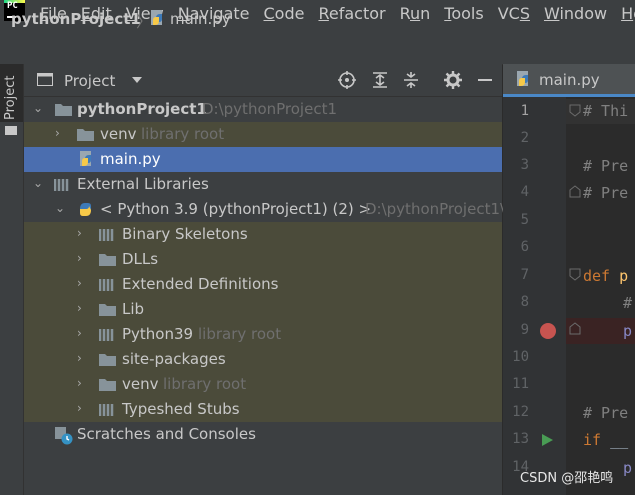 This screenshot has height=495, width=635. I want to click on code-line: # Thi, so click(606, 111).